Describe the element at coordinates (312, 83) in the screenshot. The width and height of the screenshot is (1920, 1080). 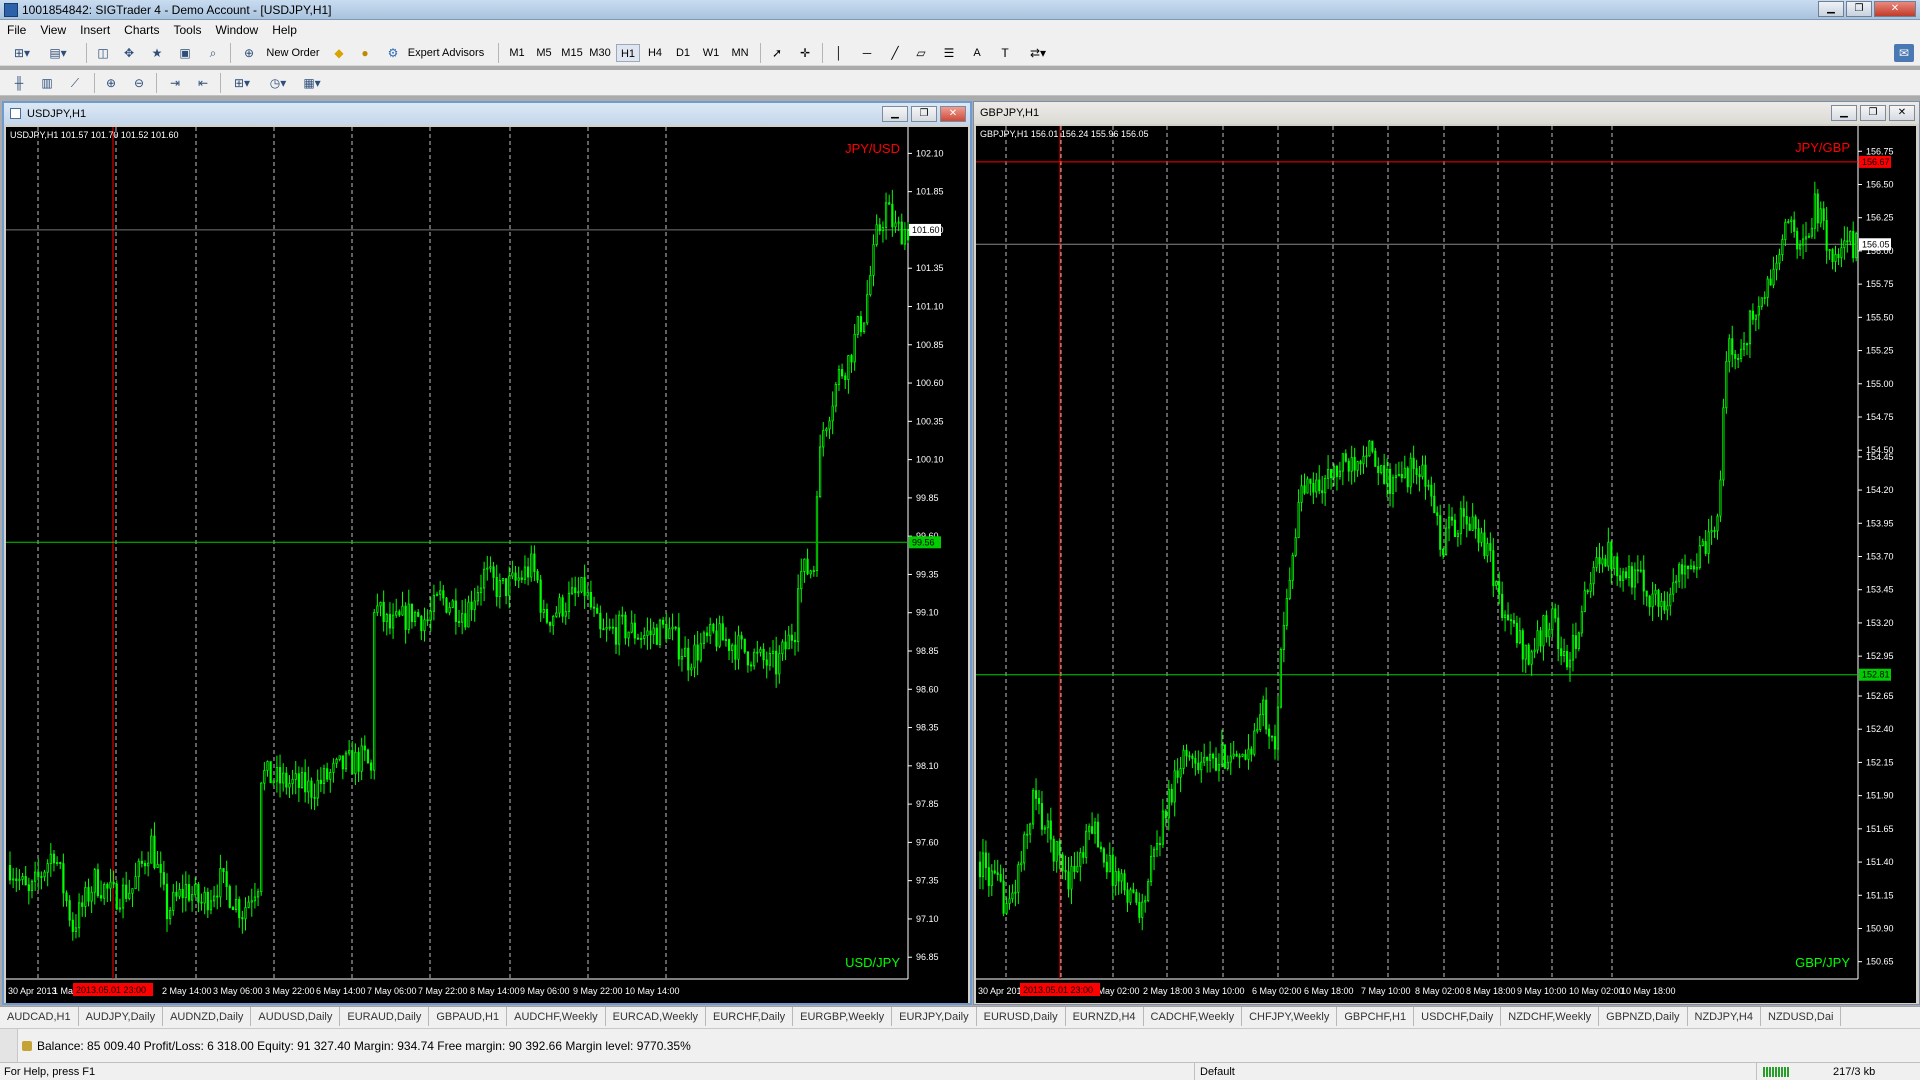
I see `templates-icon: ▦▾` at that location.